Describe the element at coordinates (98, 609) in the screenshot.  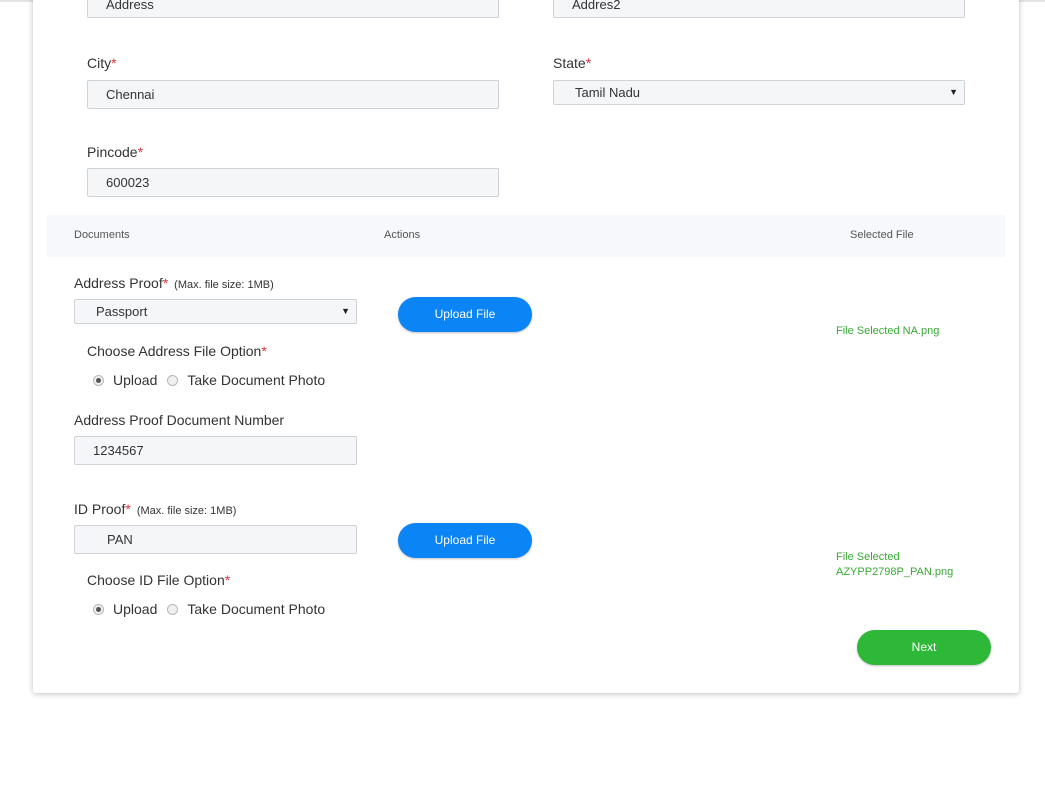
I see `radio-upload-id` at that location.